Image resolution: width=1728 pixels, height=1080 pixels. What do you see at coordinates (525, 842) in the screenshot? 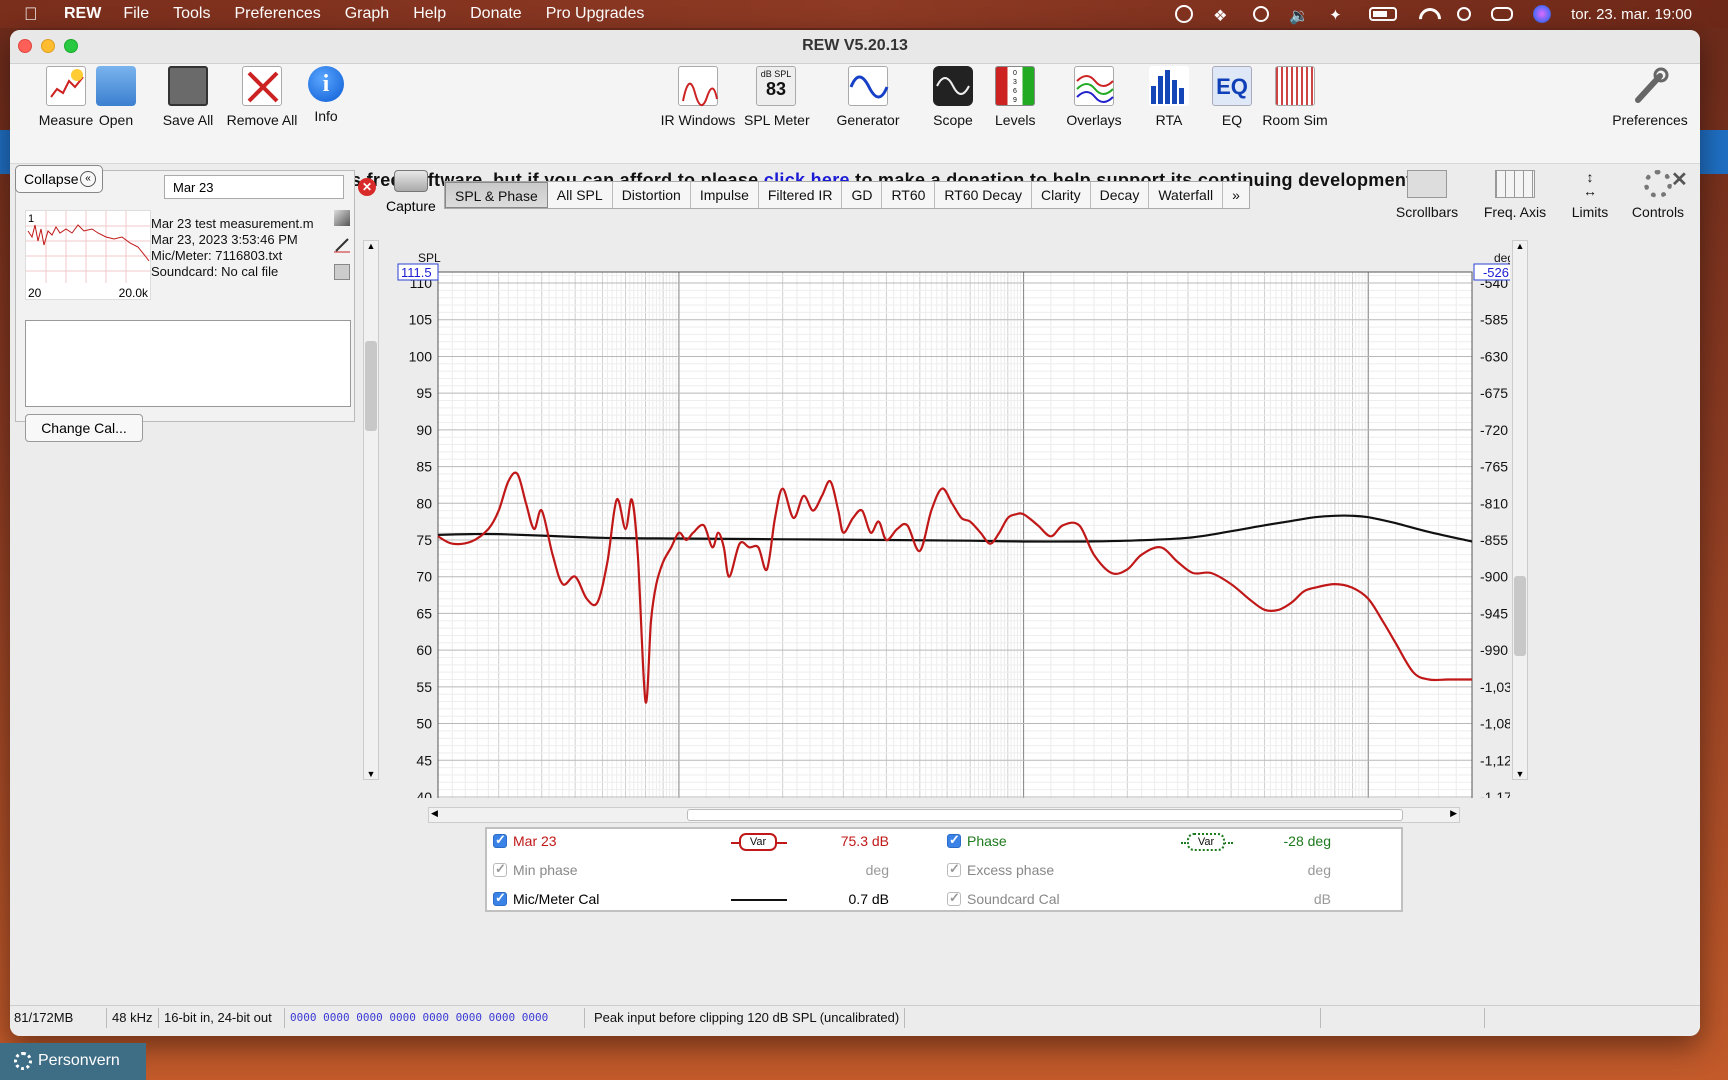
I see `legend-row-mar23: Mar 23` at bounding box center [525, 842].